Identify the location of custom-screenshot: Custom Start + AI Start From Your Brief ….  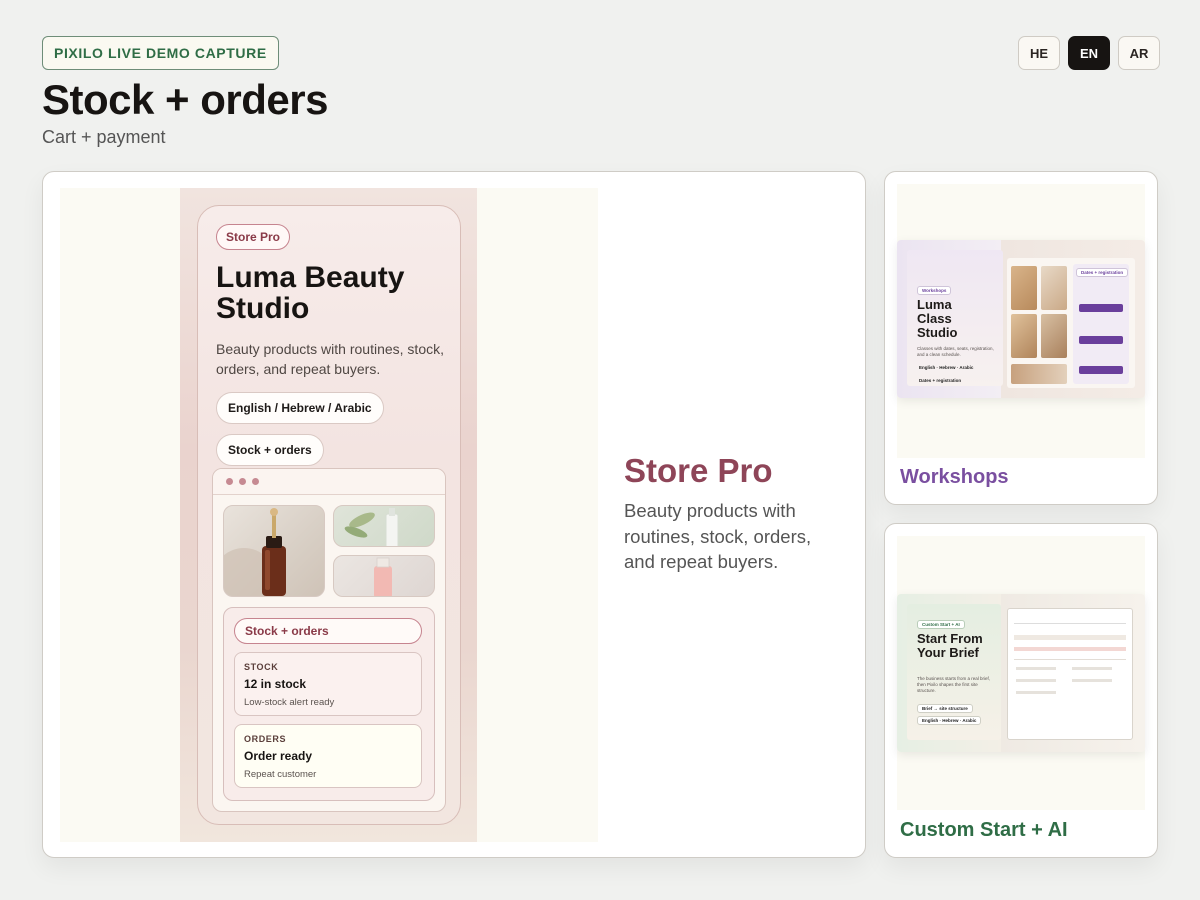
(1021, 673).